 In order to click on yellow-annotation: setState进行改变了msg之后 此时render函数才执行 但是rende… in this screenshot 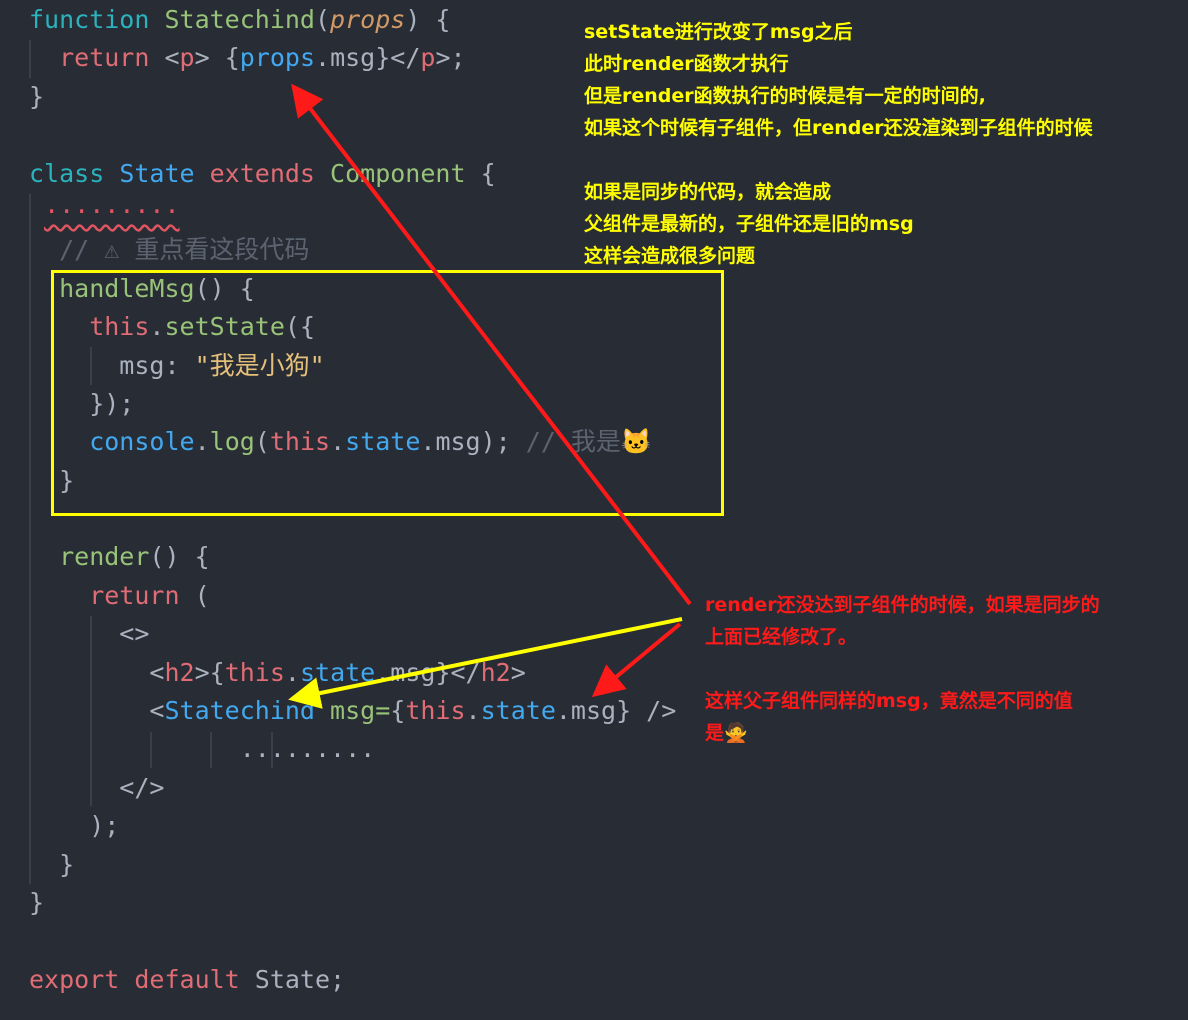, I will do `click(838, 144)`.